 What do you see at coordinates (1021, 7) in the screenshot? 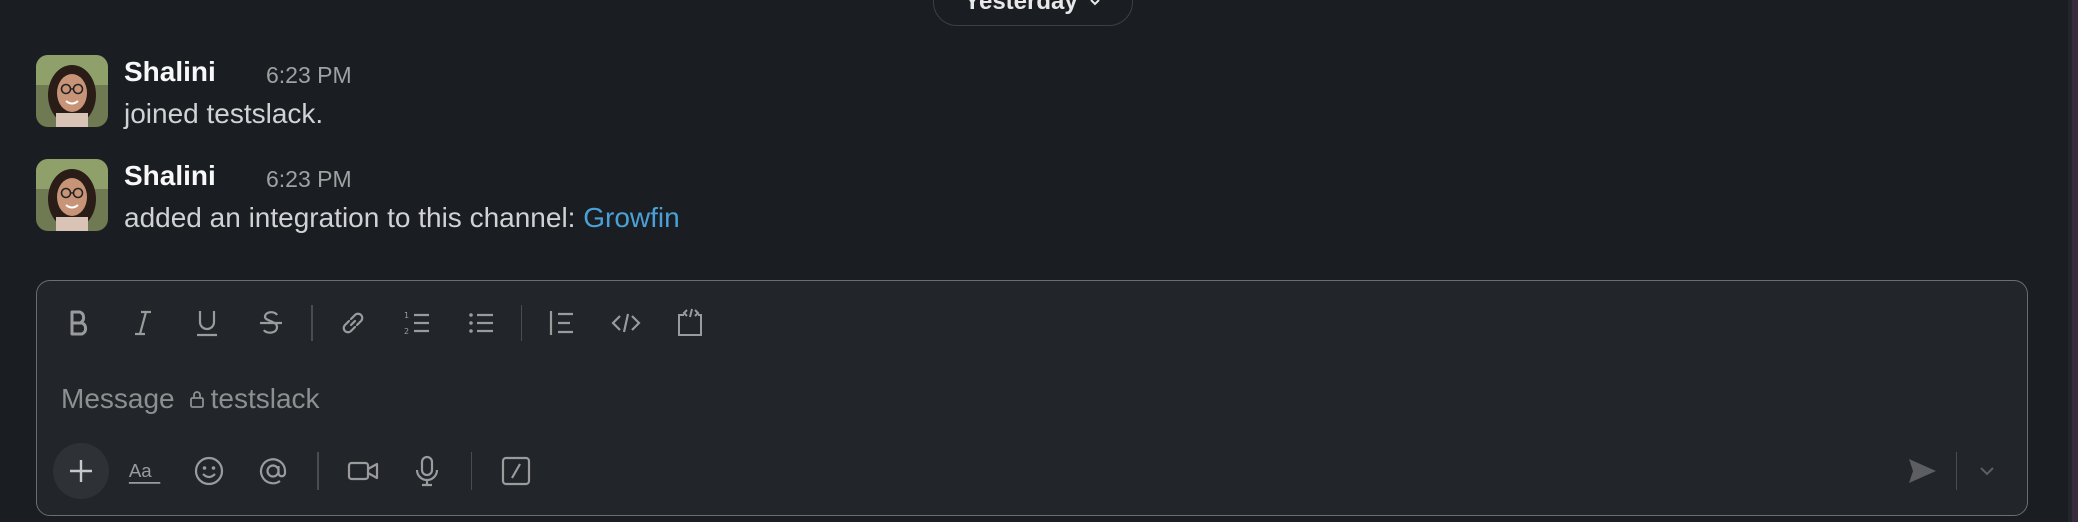
I see `date-divider-label: Yesterday` at bounding box center [1021, 7].